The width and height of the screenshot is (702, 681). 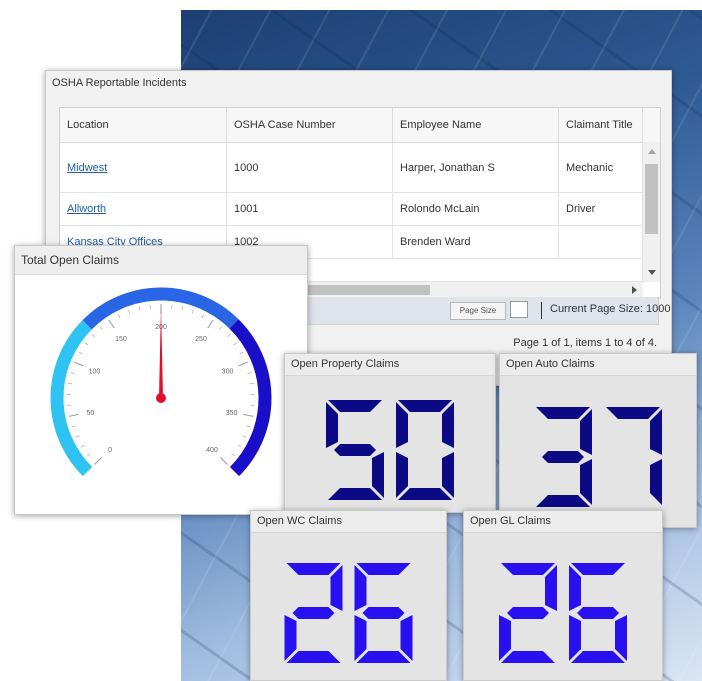 I want to click on open-auto-claims-panel: Open Auto Claims, so click(x=598, y=440).